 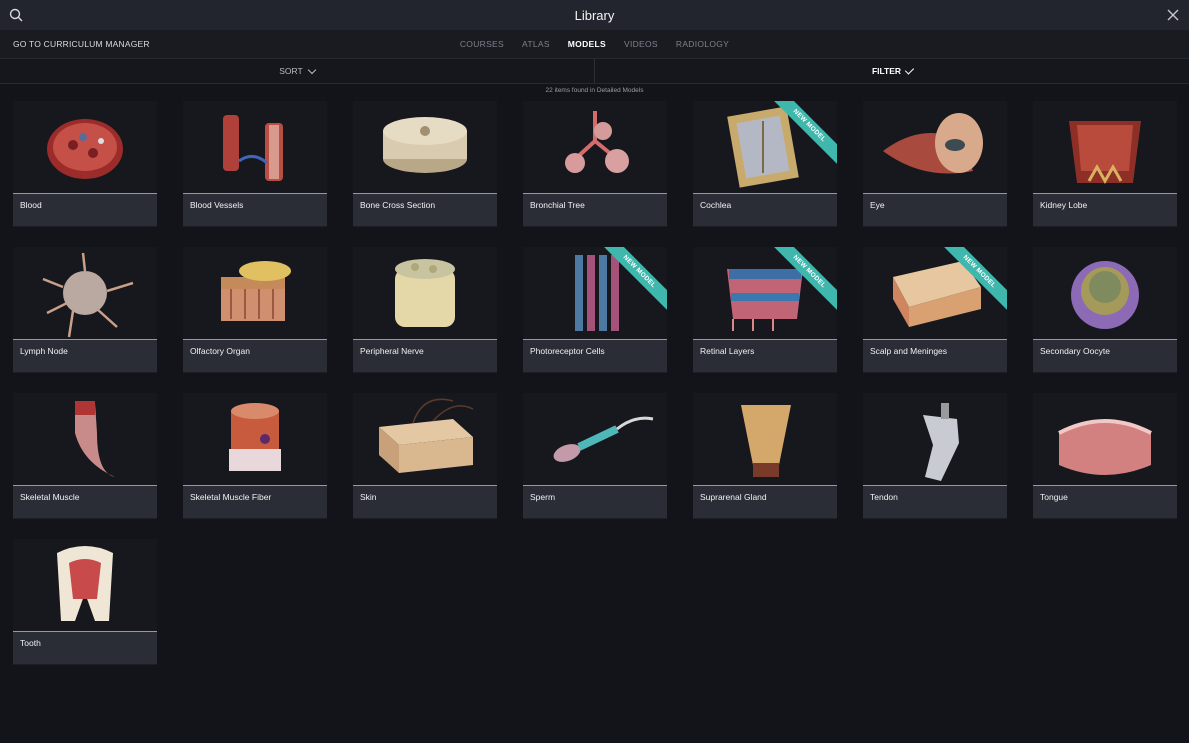 What do you see at coordinates (81, 44) in the screenshot?
I see `curriculum-manager-link: GO TO CURRICULUM MANAGER` at bounding box center [81, 44].